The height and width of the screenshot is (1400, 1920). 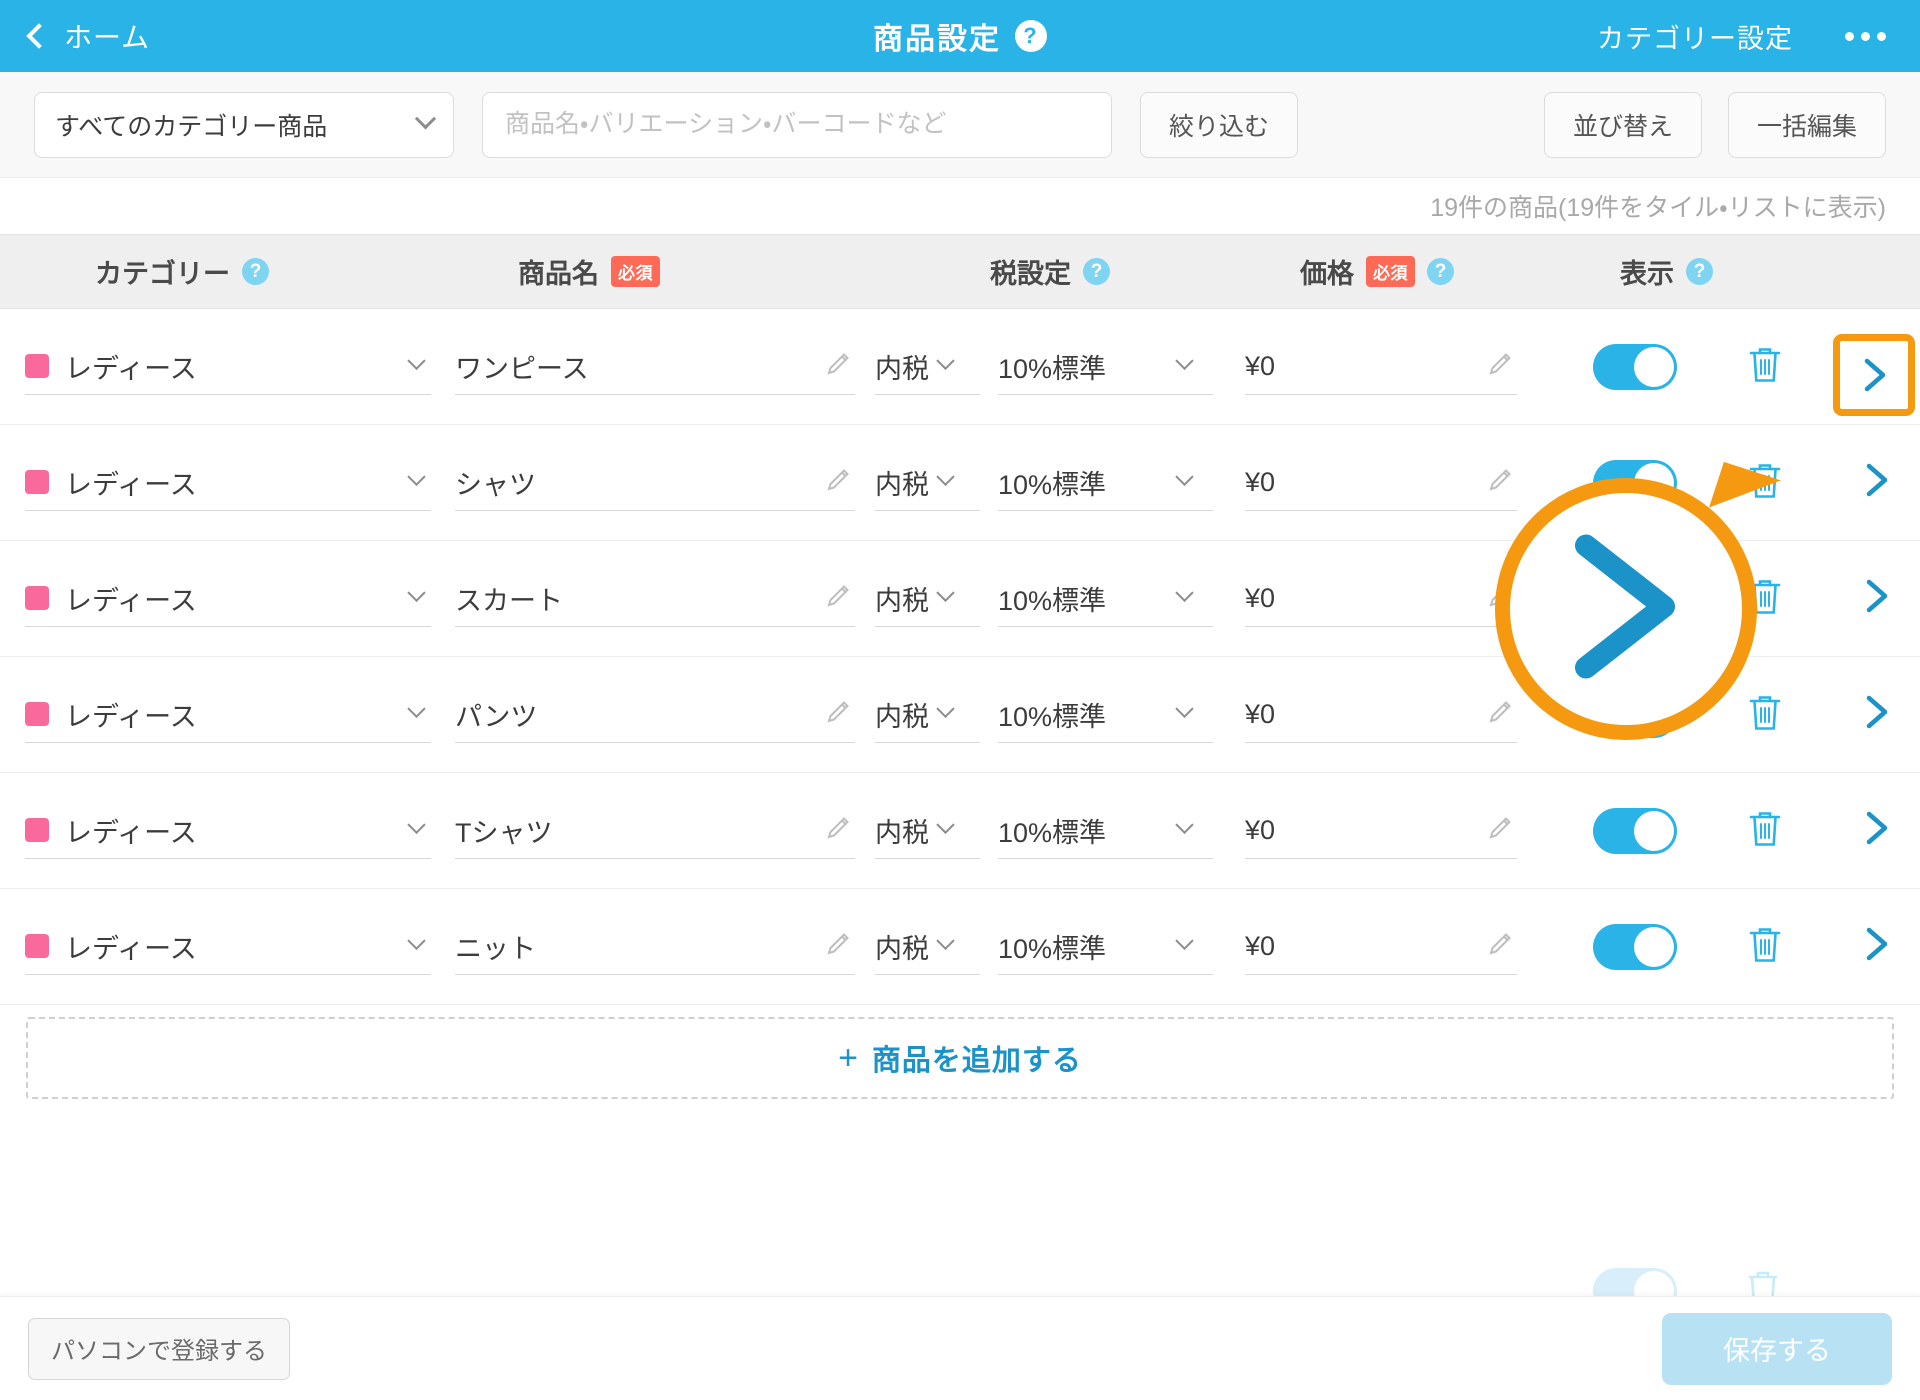 I want to click on help-icon-tax: ?, so click(x=1096, y=271).